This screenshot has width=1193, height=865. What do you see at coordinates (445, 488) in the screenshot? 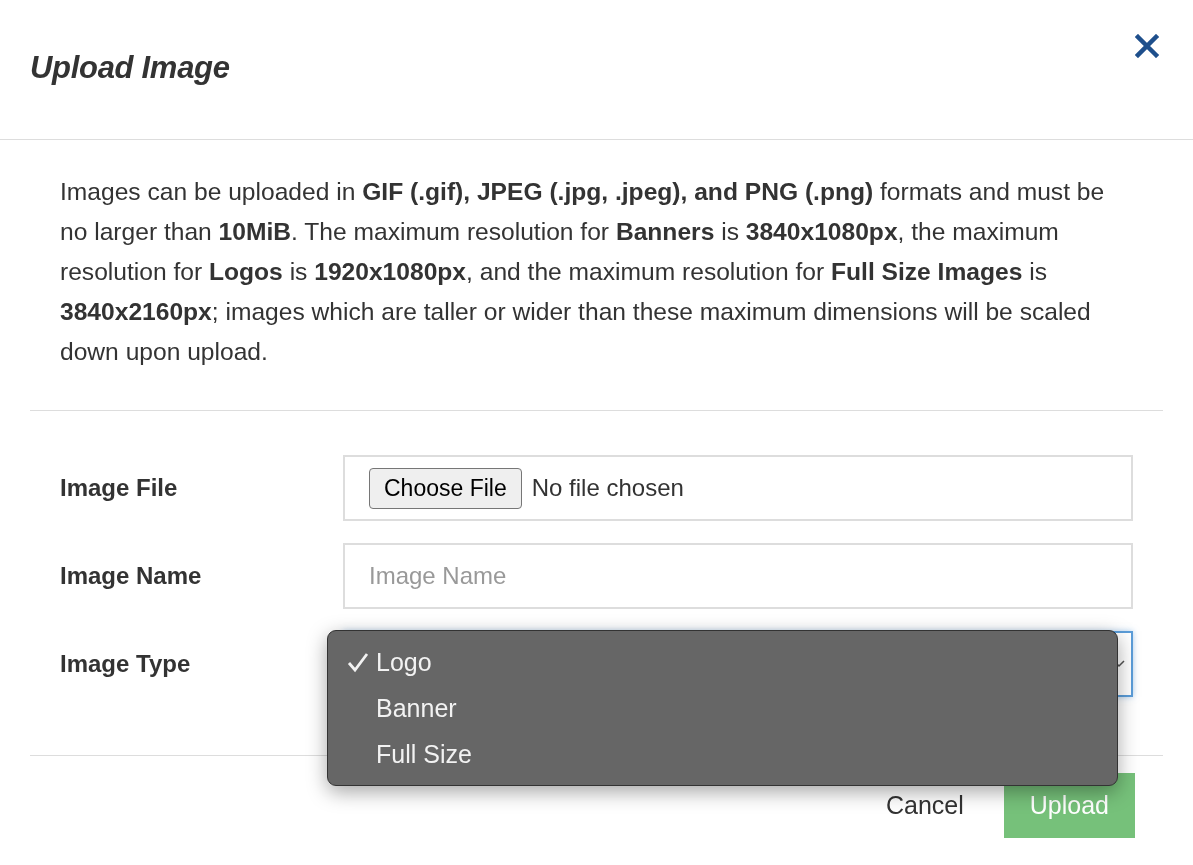
I see `choose-file-button: Choose File` at bounding box center [445, 488].